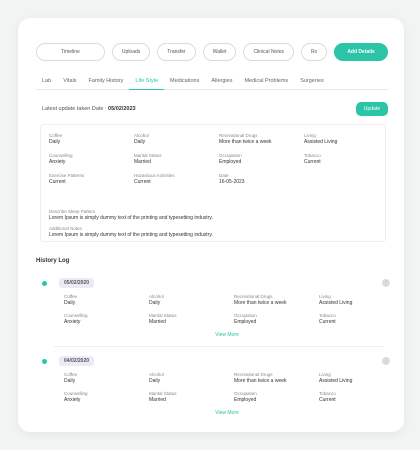 This screenshot has height=450, width=420. I want to click on filter-rx: Rx, so click(314, 52).